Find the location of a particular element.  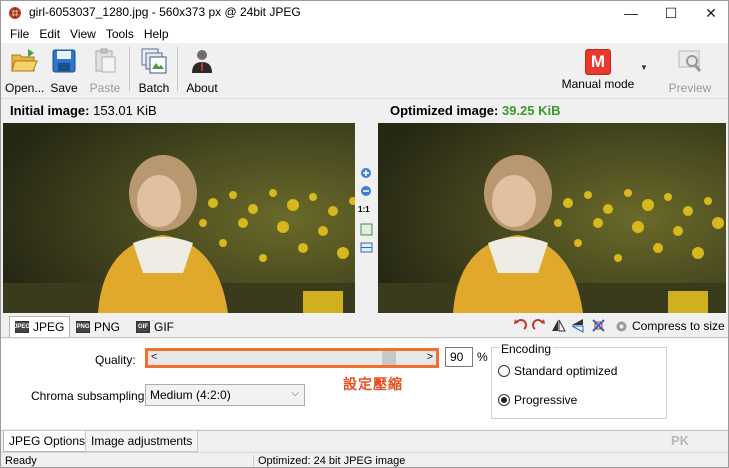

zoom-out-icon is located at coordinates (366, 191).